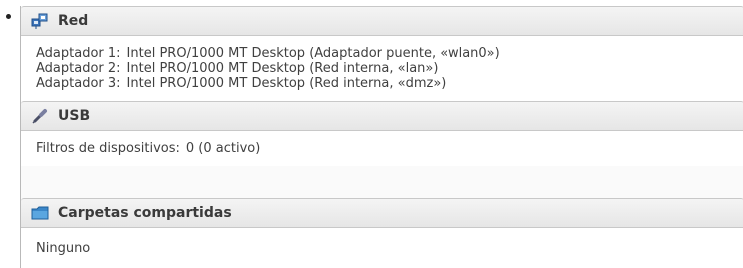 This screenshot has height=268, width=743. Describe the element at coordinates (73, 21) in the screenshot. I see `section-title-red: Red` at that location.